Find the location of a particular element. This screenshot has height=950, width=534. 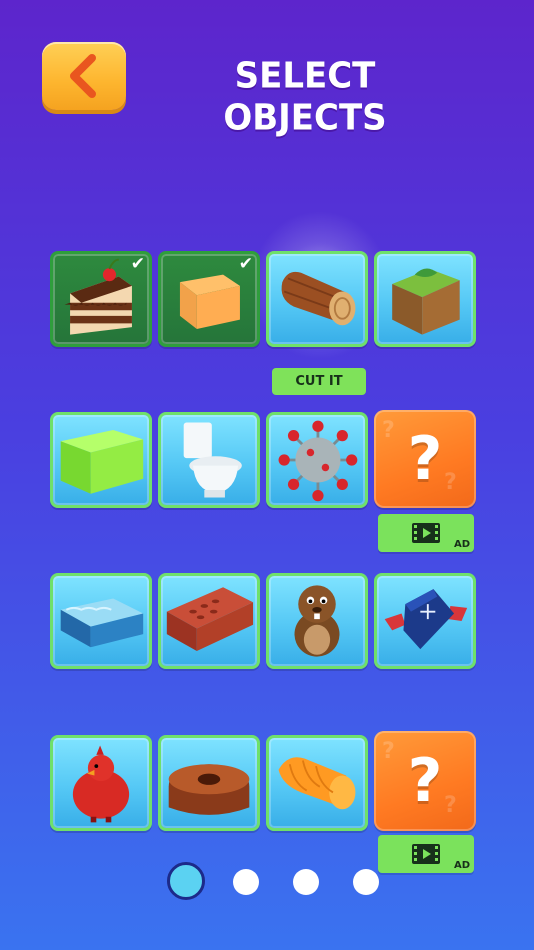

tile-coffin is located at coordinates (425, 621).